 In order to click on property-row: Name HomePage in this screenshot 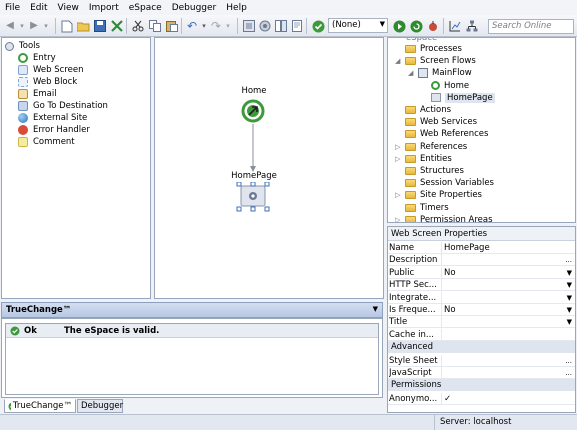, I will do `click(481, 248)`.